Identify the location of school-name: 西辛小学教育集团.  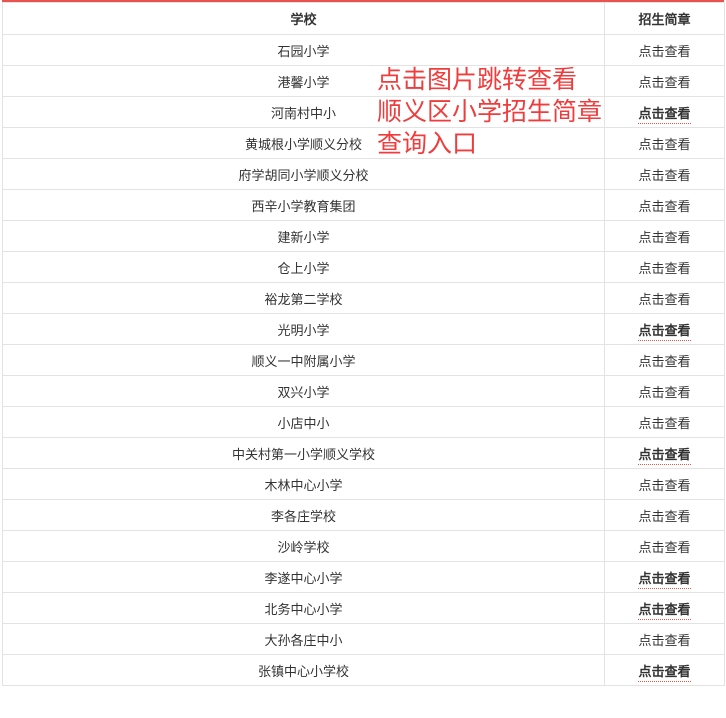
(303, 205).